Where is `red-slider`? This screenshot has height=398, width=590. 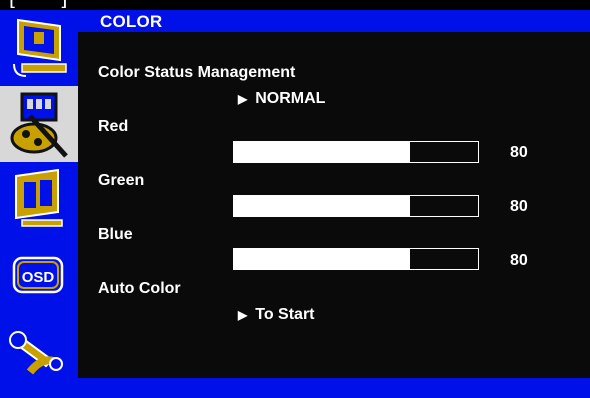
red-slider is located at coordinates (356, 152).